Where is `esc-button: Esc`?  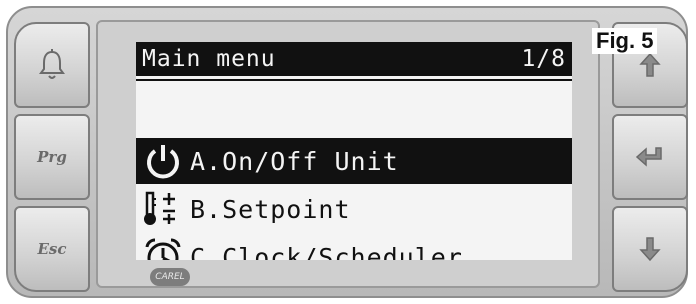
esc-button: Esc is located at coordinates (52, 249).